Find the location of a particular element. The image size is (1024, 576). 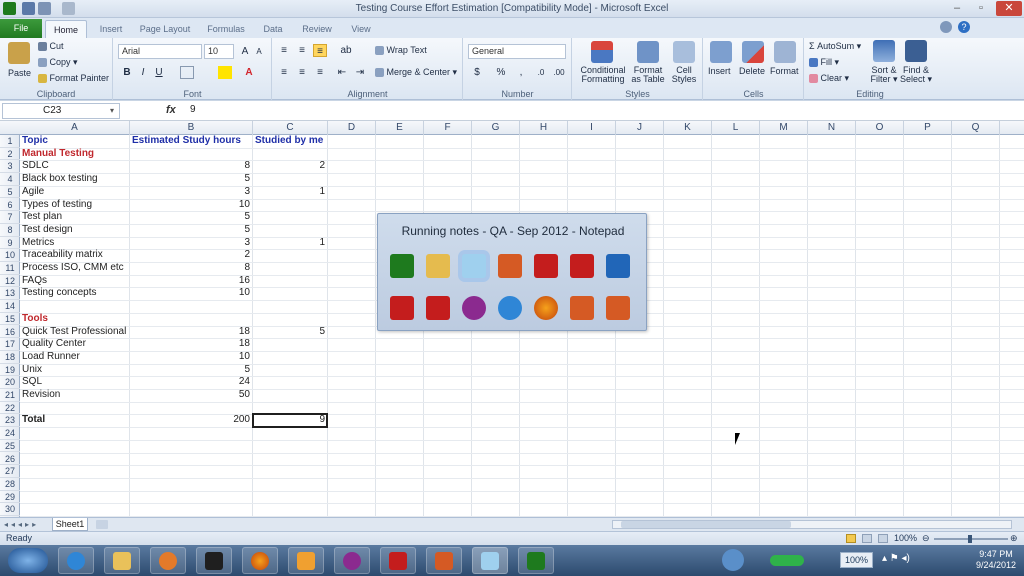

shrink-font-button: A is located at coordinates (259, 51).